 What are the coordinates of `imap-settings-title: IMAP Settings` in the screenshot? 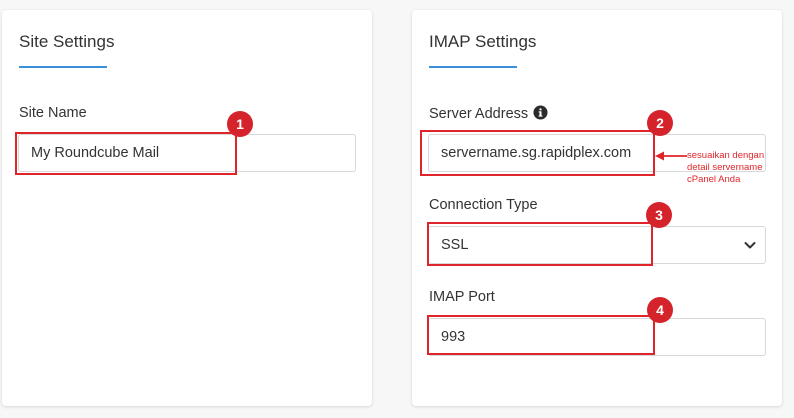 It's located at (483, 41).